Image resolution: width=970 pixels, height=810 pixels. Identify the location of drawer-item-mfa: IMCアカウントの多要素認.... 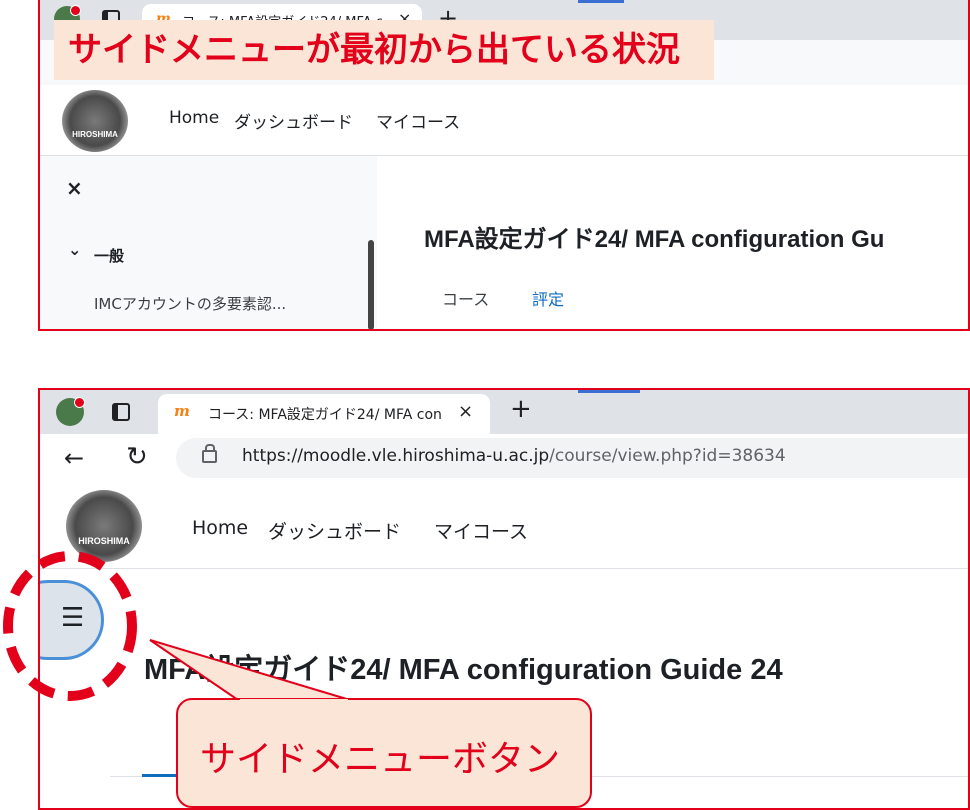
(190, 303).